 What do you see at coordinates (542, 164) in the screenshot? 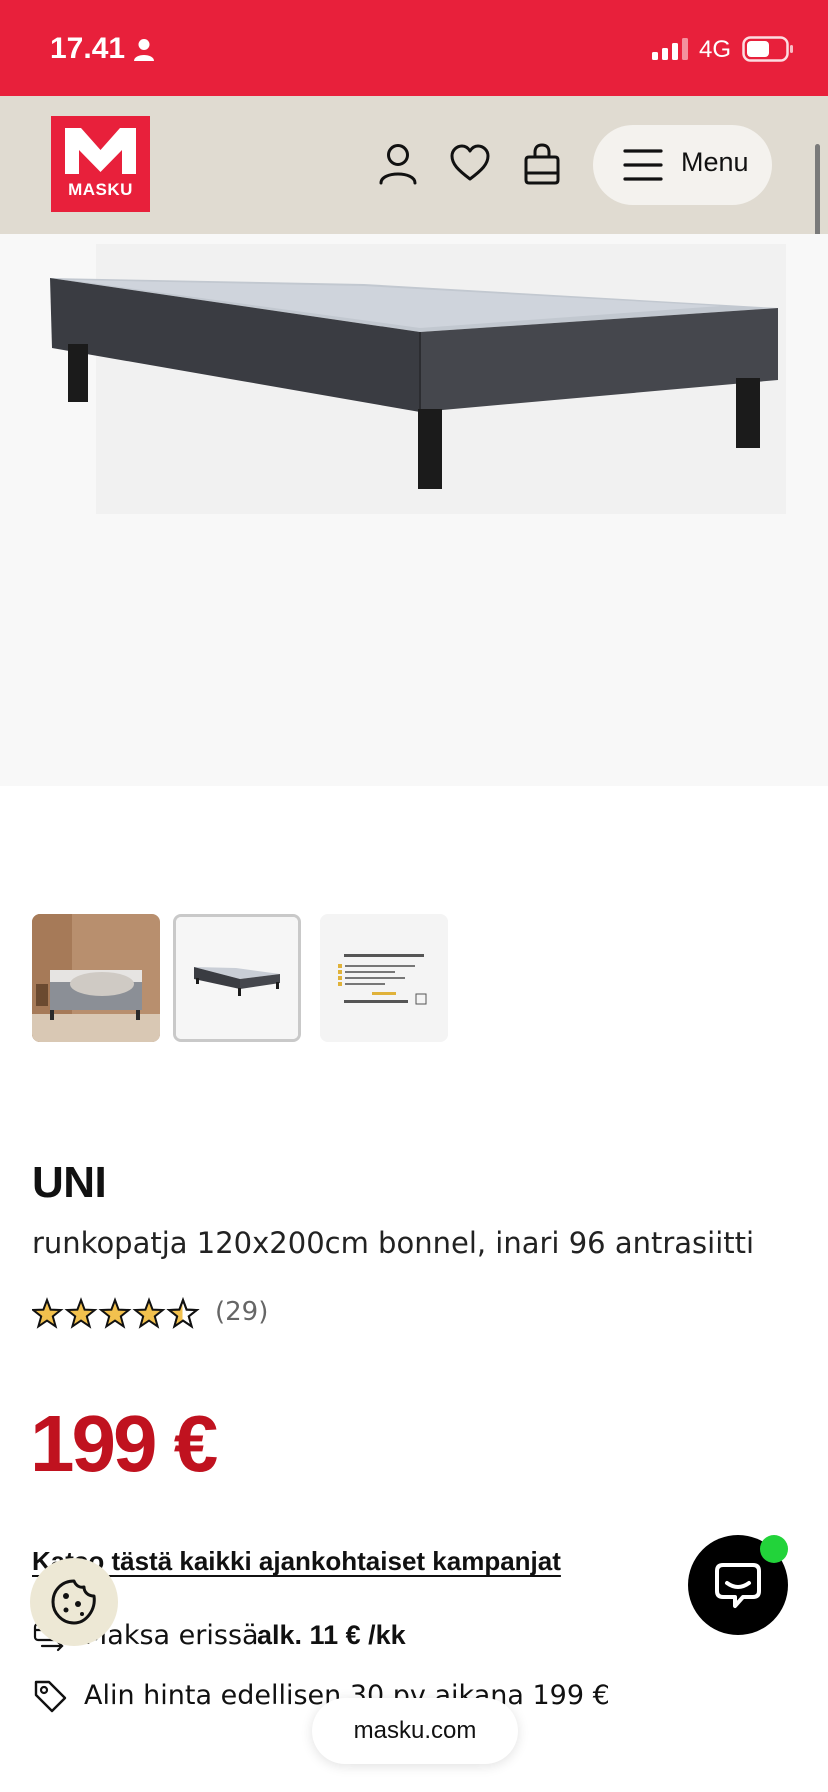
I see `bag-icon` at bounding box center [542, 164].